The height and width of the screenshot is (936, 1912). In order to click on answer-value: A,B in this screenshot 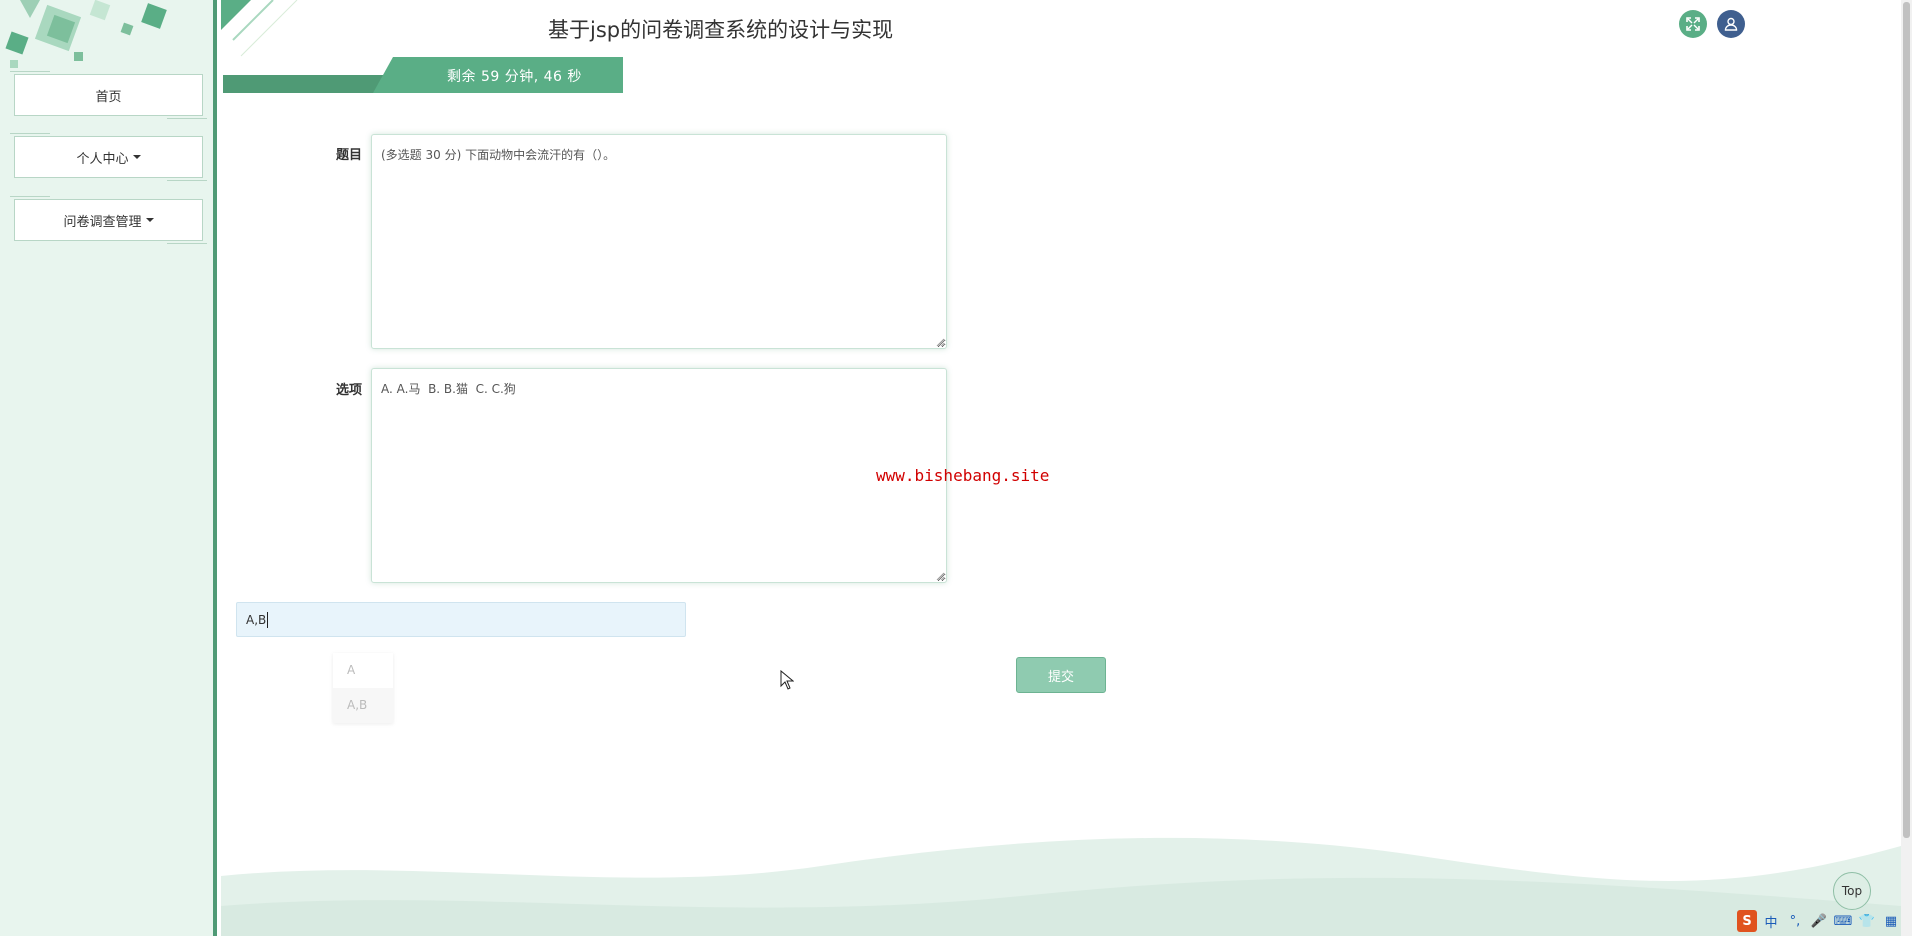, I will do `click(256, 619)`.